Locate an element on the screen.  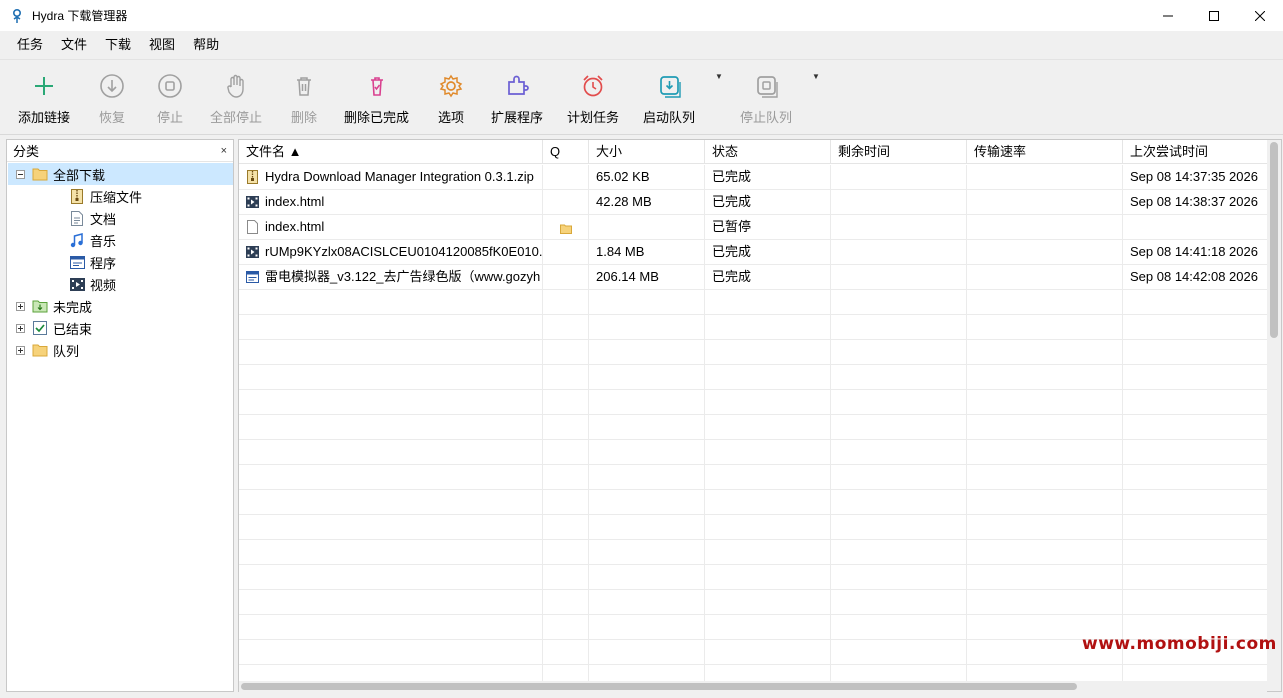
tree-item-documents: 文档 is located at coordinates (92, 218).